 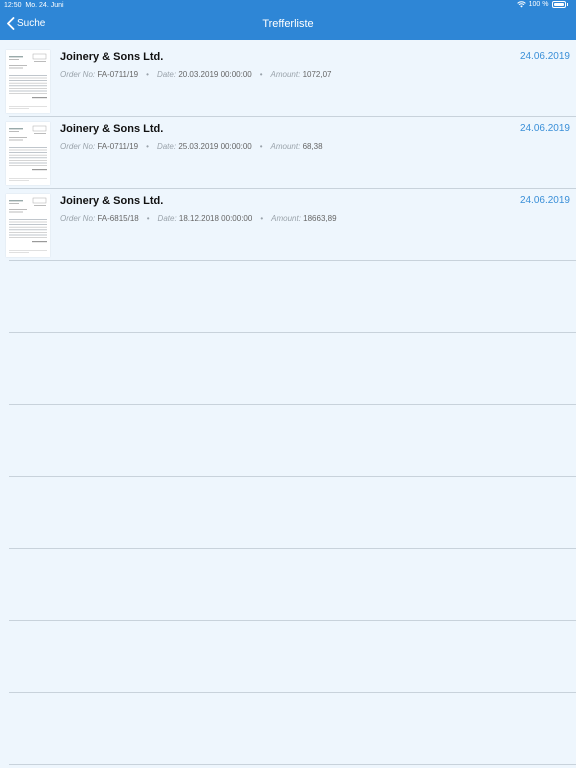 What do you see at coordinates (13, 5) in the screenshot?
I see `status-clock: 12:50` at bounding box center [13, 5].